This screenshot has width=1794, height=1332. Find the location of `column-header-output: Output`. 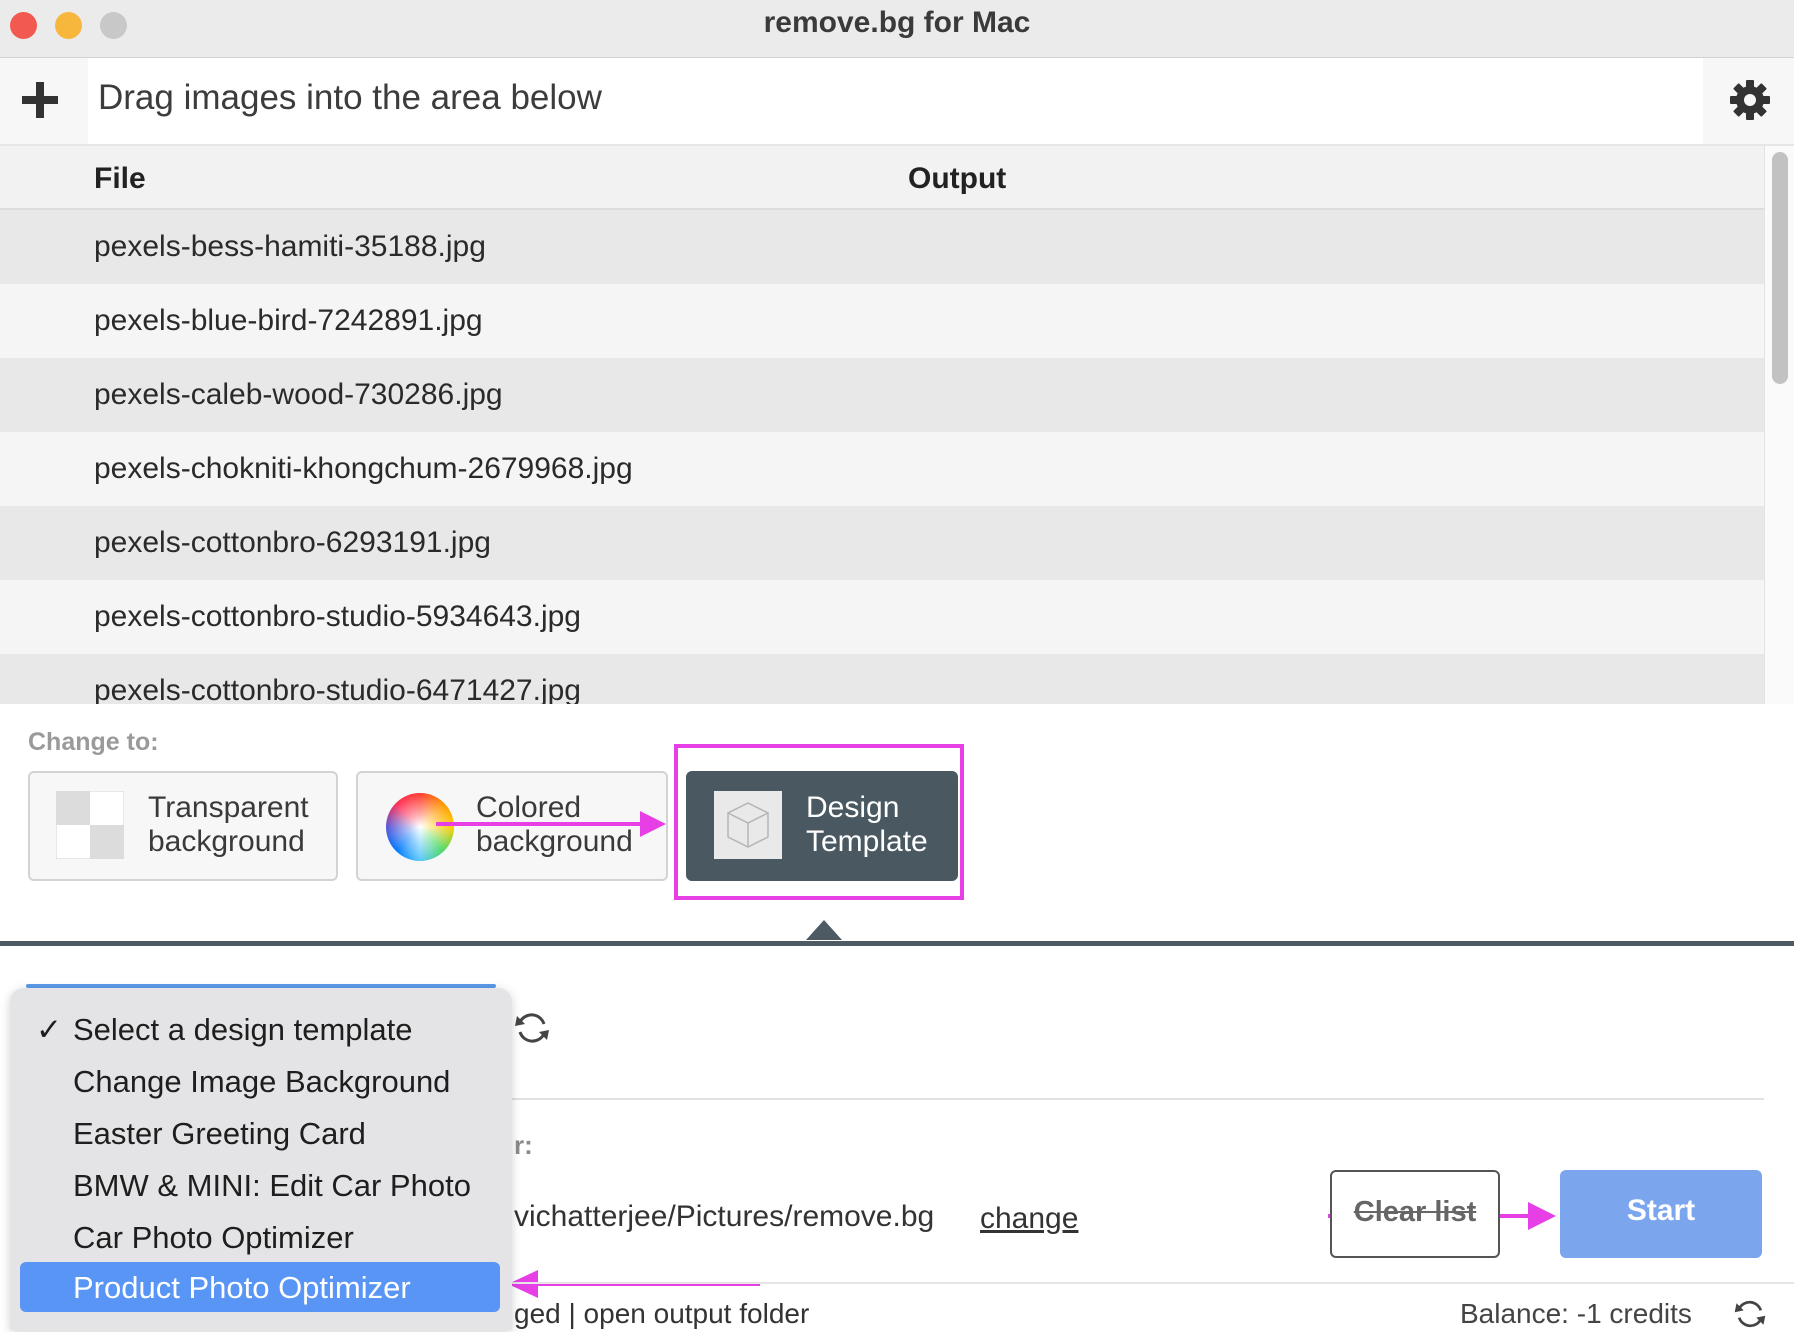

column-header-output: Output is located at coordinates (957, 179).